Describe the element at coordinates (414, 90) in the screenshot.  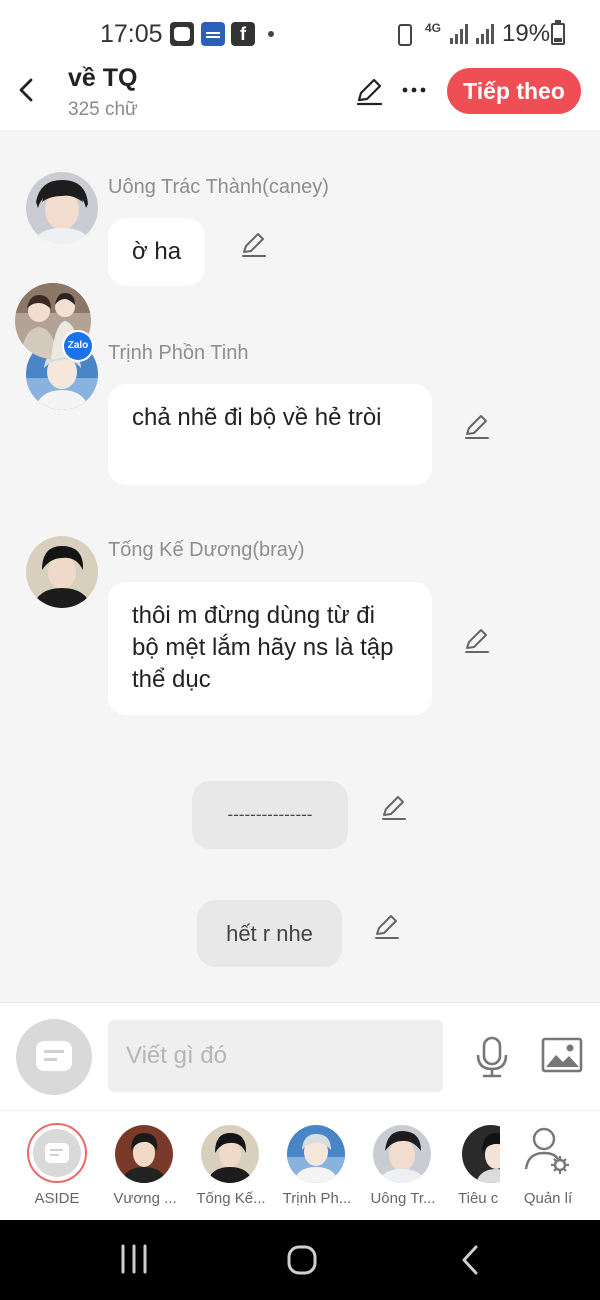
I see `more-options-icon` at that location.